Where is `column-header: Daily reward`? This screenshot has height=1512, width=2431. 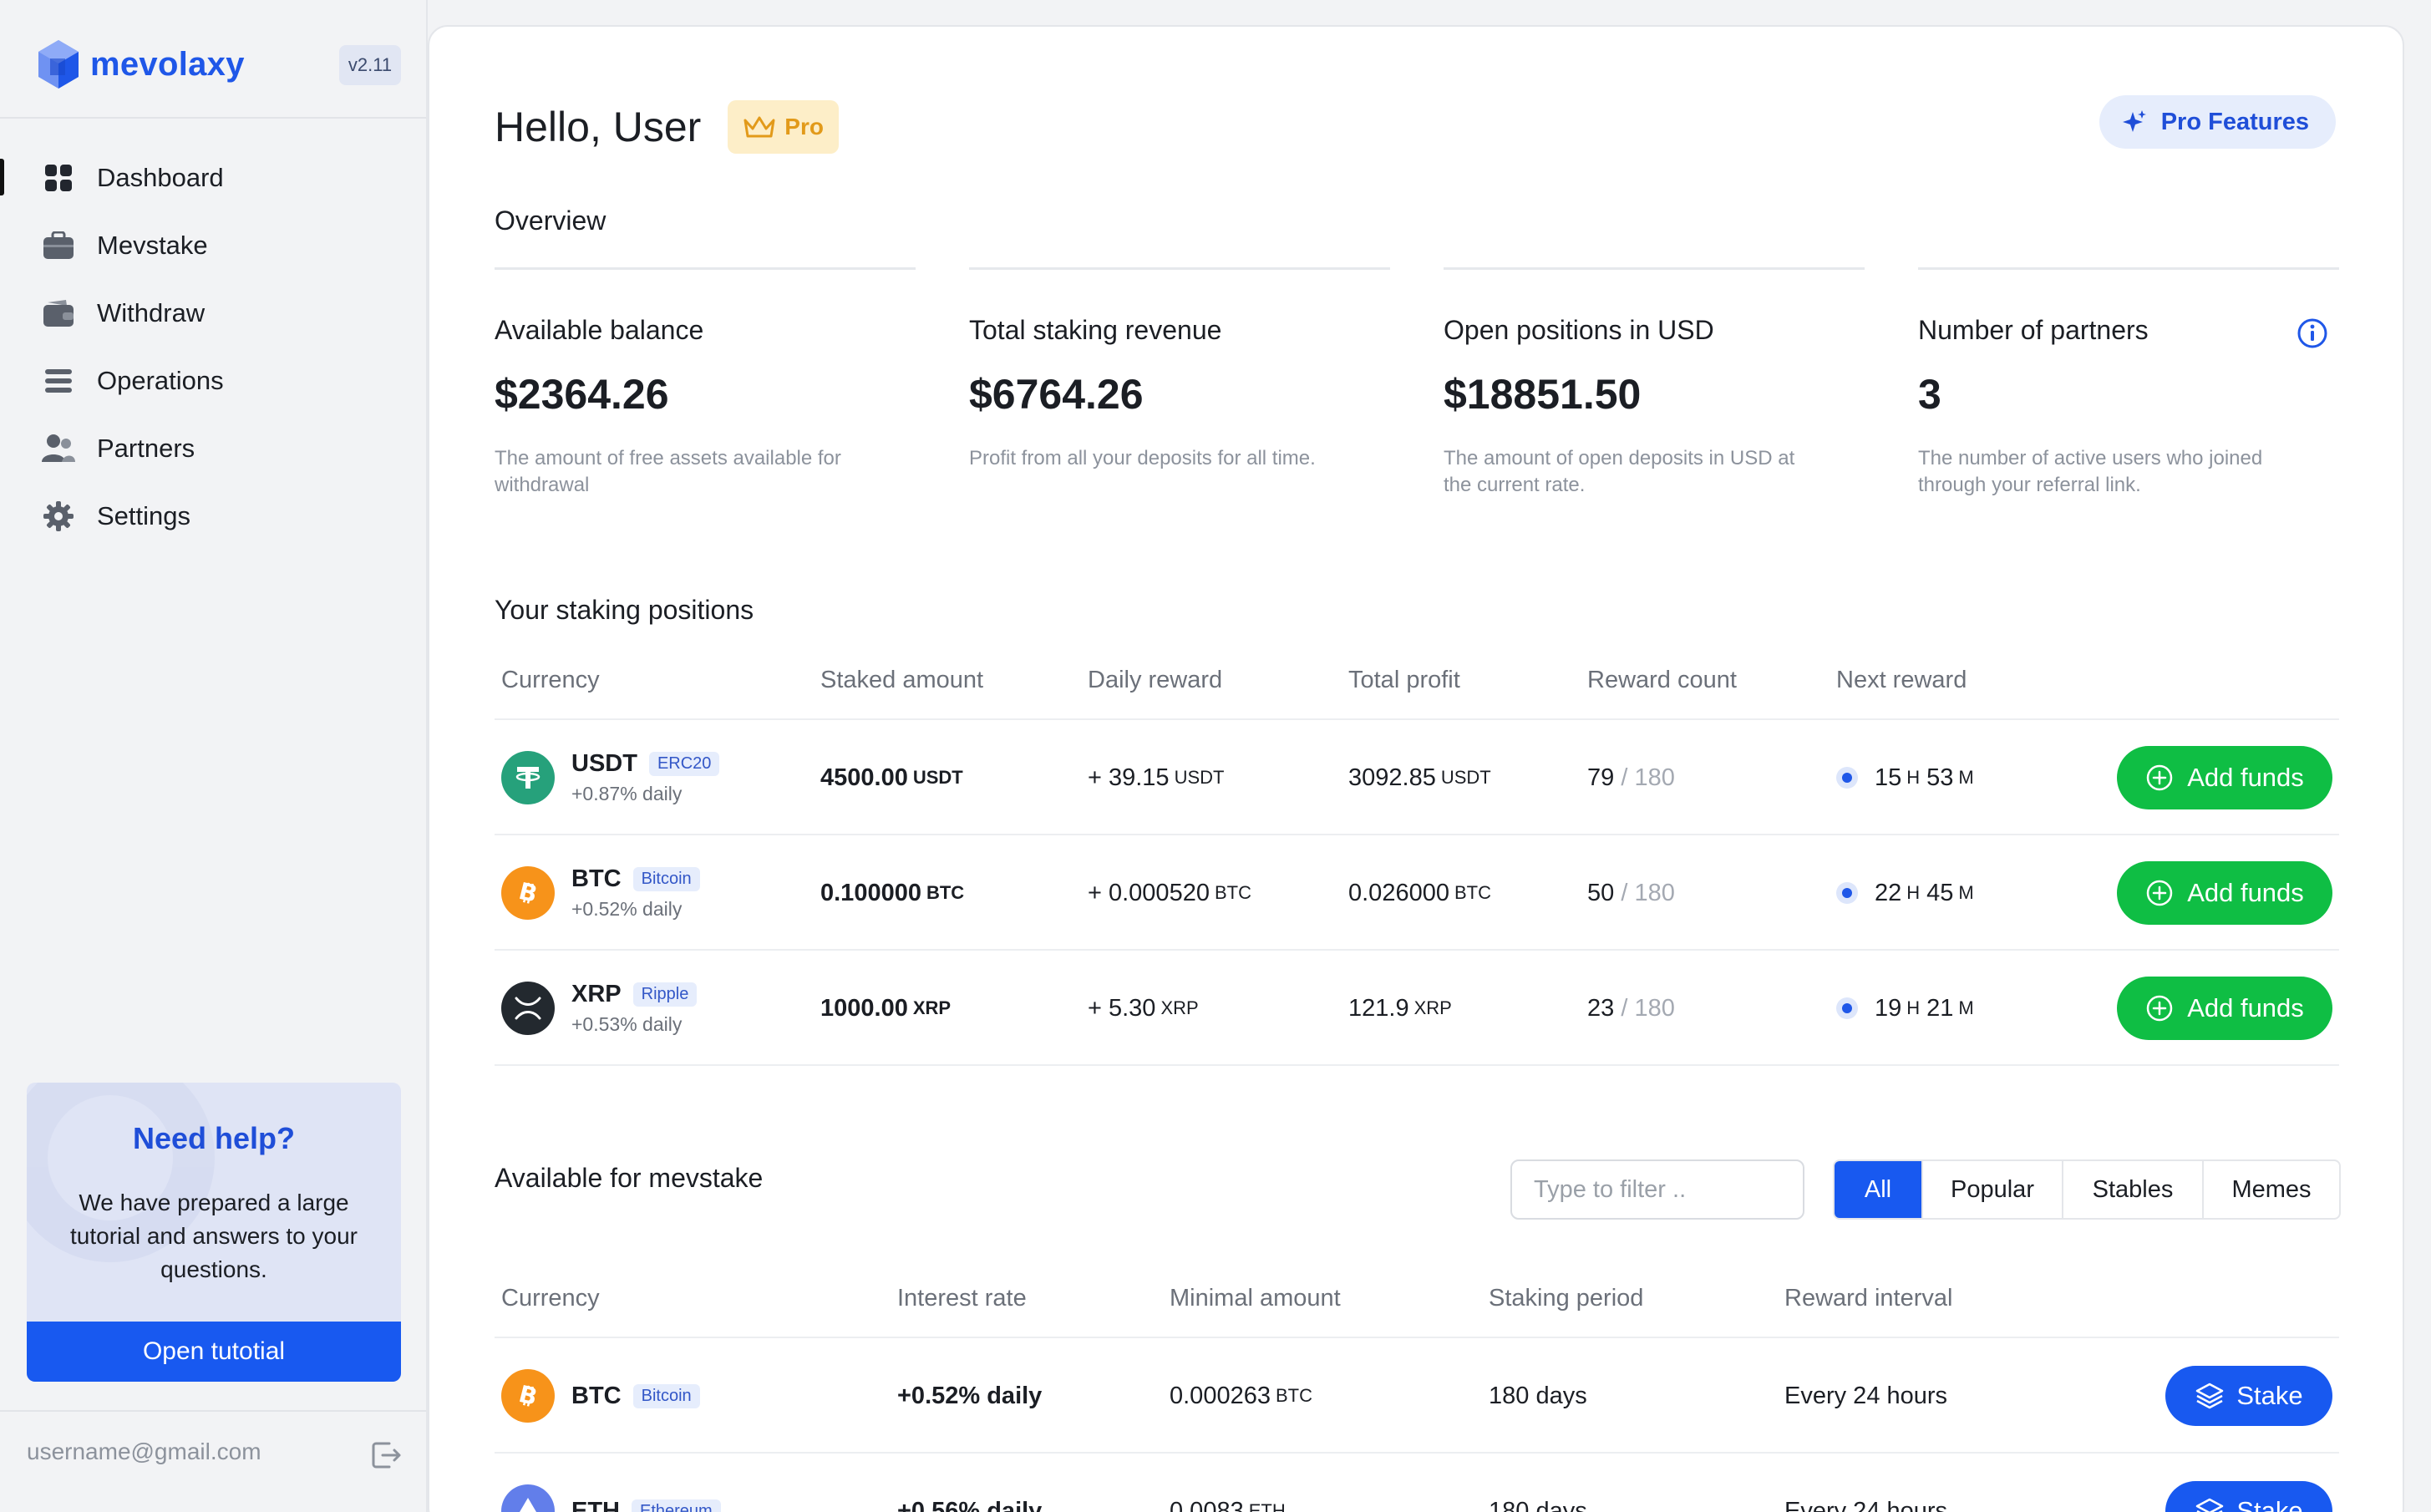 column-header: Daily reward is located at coordinates (1156, 680).